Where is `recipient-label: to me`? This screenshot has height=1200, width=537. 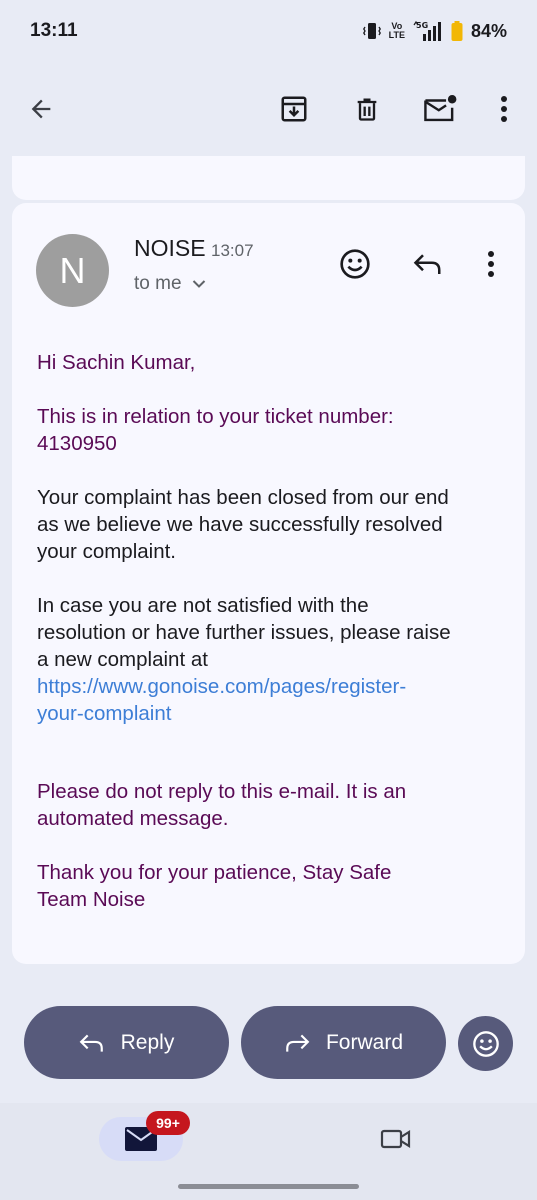 recipient-label: to me is located at coordinates (158, 283).